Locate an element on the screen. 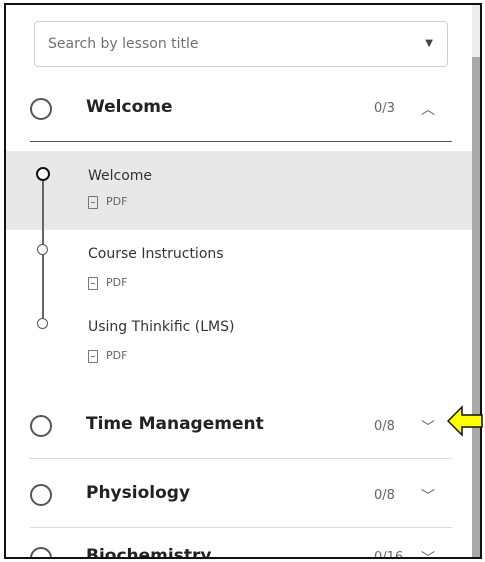 Image resolution: width=485 pixels, height=562 pixels. search-placeholder: Search by lesson title is located at coordinates (123, 44).